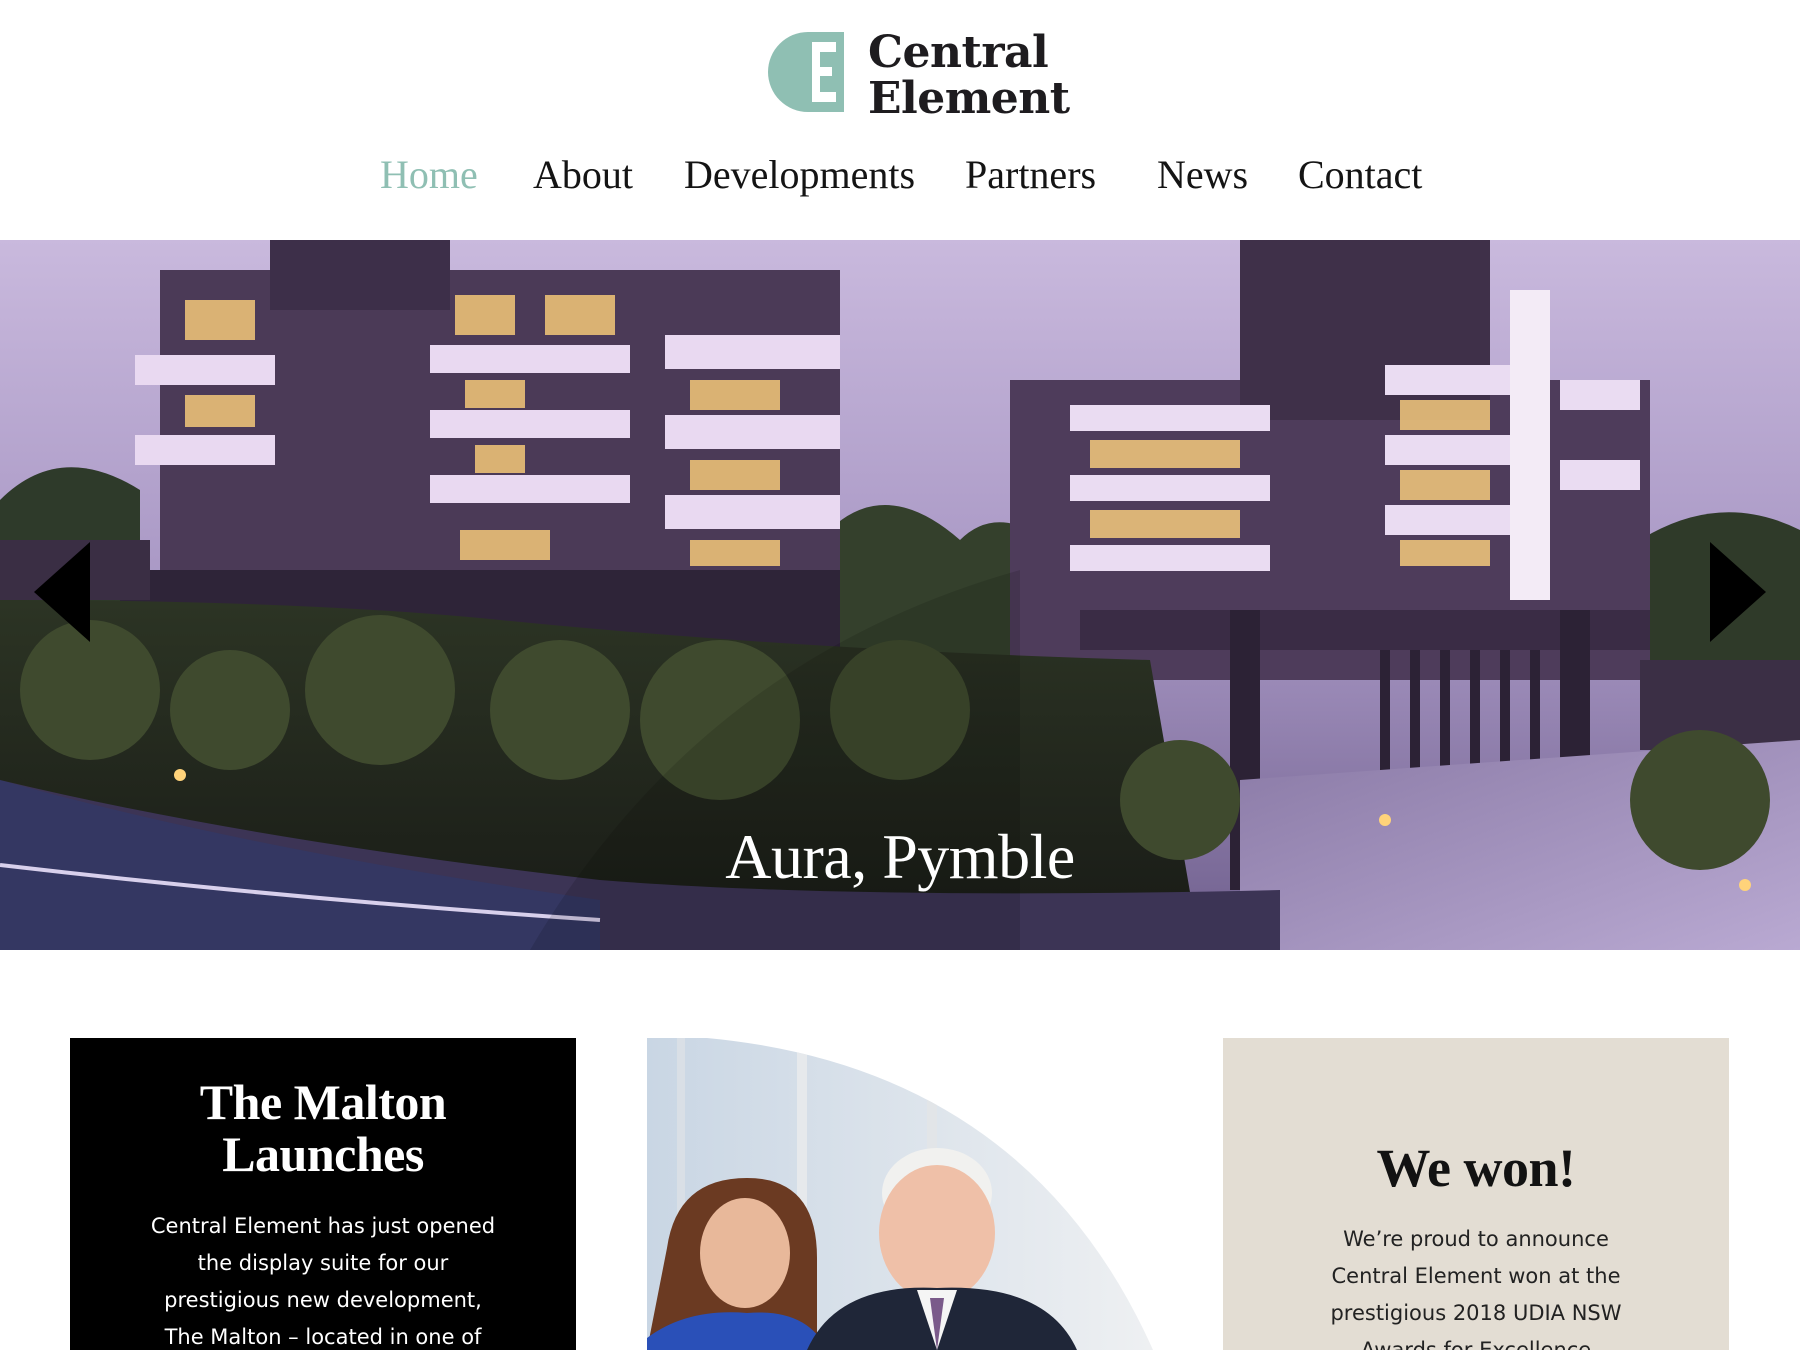 The image size is (1800, 1350). I want to click on brand-name-line1: Central, so click(958, 52).